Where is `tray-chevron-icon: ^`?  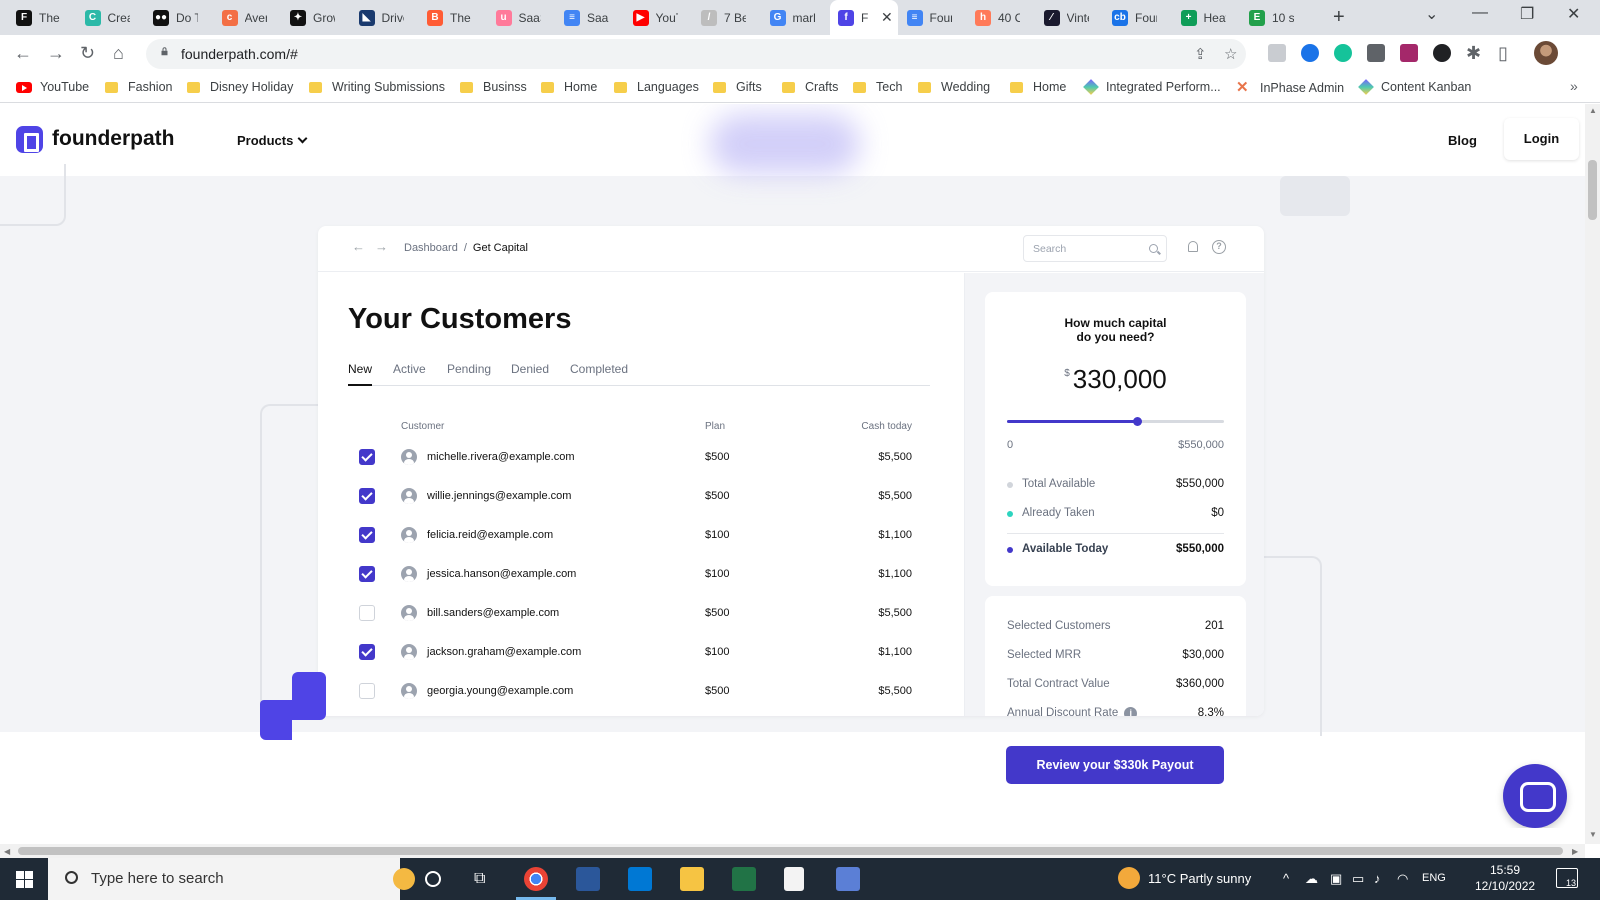 tray-chevron-icon: ^ is located at coordinates (1286, 878).